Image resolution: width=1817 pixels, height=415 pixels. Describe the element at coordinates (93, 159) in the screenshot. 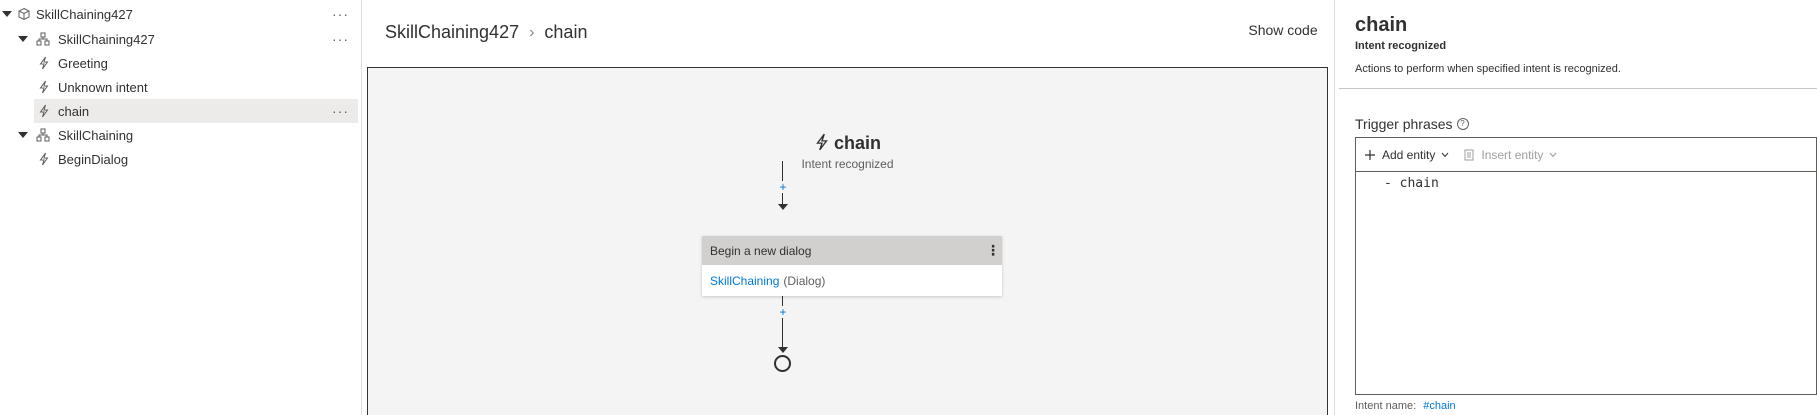

I see `tree-item-label: BeginDialog` at that location.